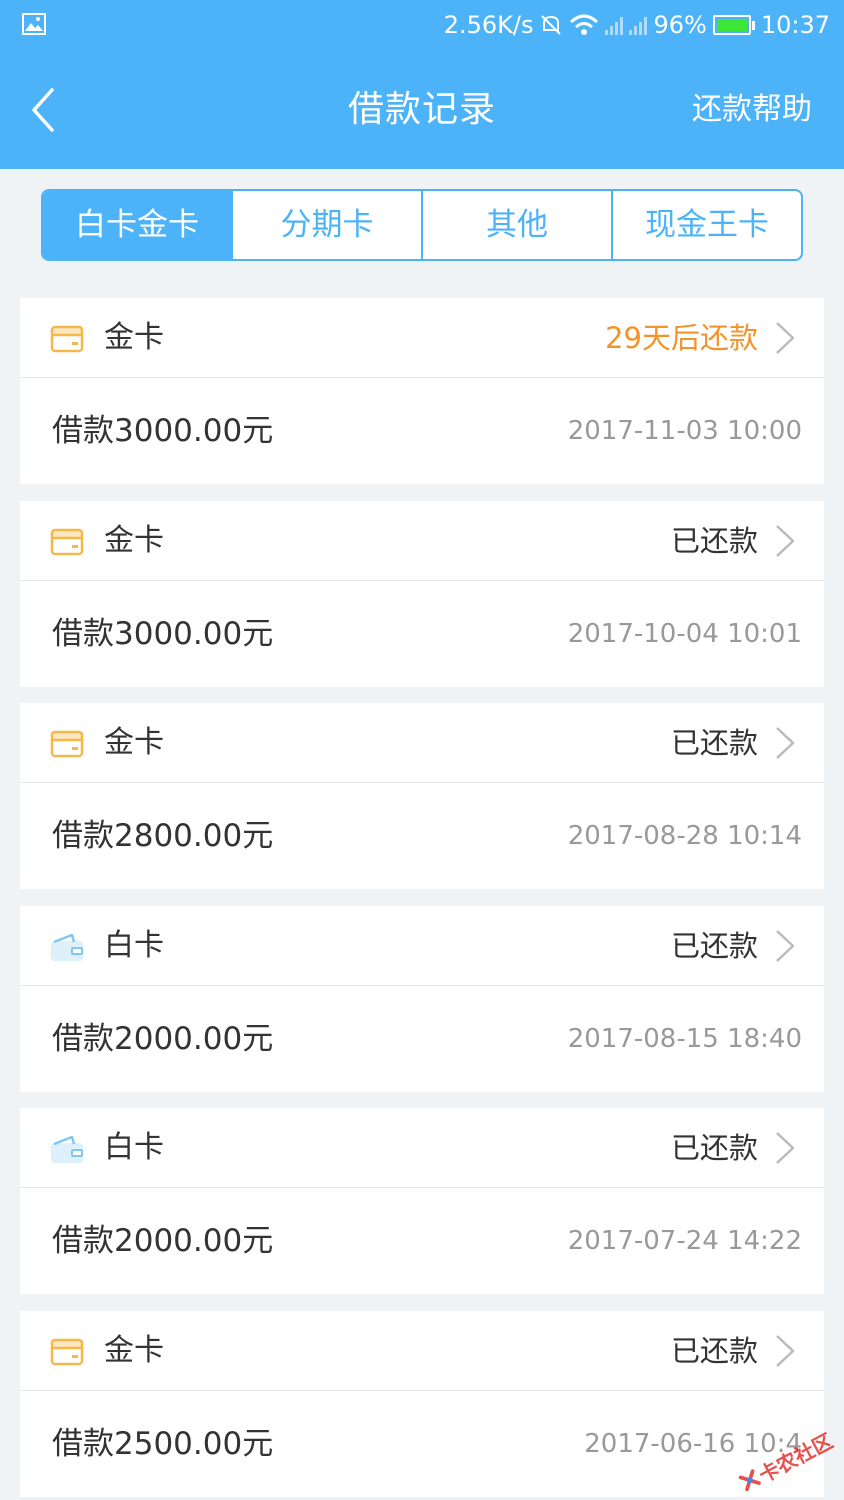  Describe the element at coordinates (684, 836) in the screenshot. I see `loan-date: 2017-08-28 10:14` at that location.